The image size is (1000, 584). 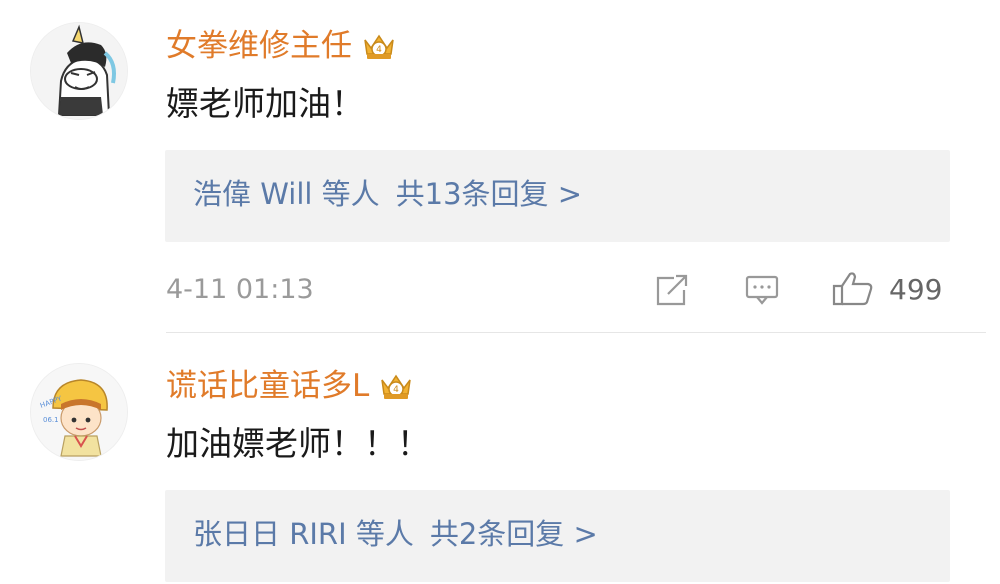 What do you see at coordinates (559, 290) in the screenshot?
I see `comment-meta: 4-11 01:13 499` at bounding box center [559, 290].